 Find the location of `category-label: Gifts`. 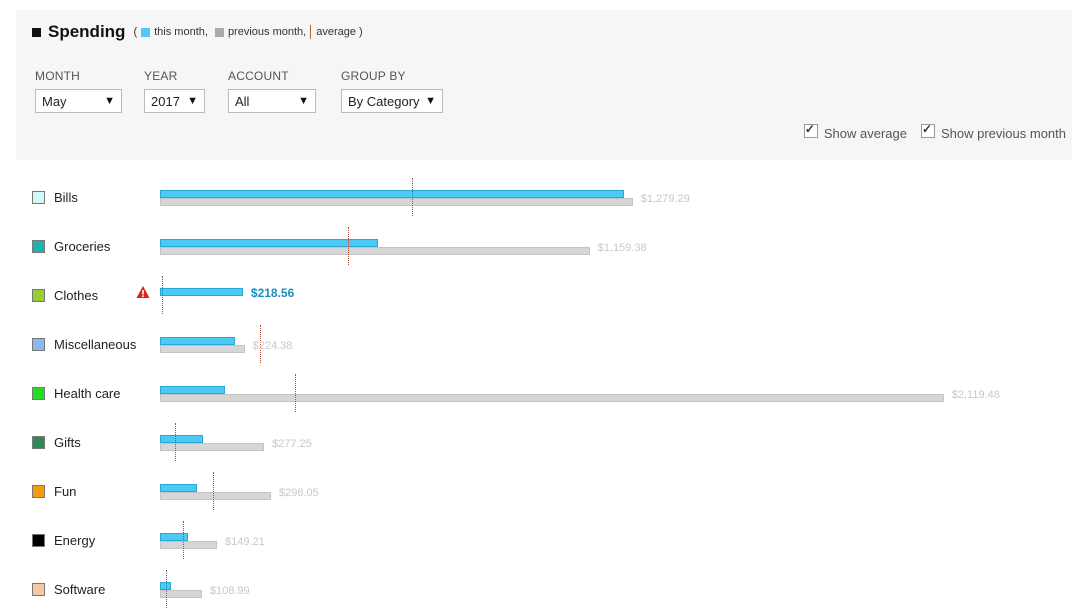

category-label: Gifts is located at coordinates (67, 442).